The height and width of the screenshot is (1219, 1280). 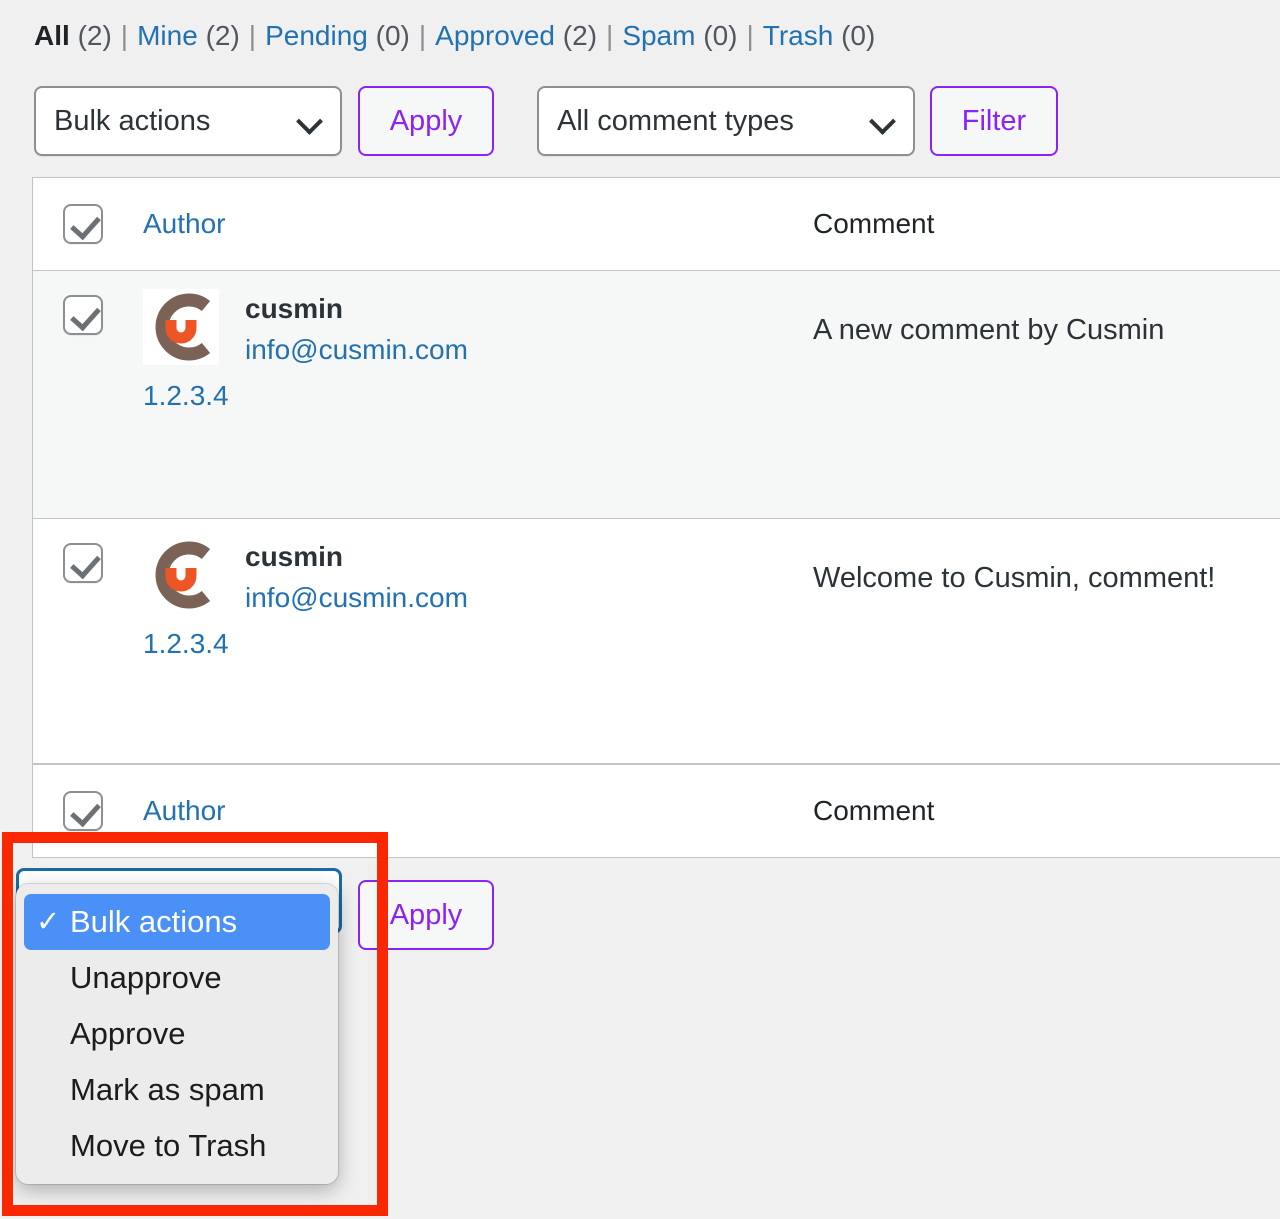 I want to click on row-comment-text: Welcome to Cusmin, comment!, so click(x=1014, y=578).